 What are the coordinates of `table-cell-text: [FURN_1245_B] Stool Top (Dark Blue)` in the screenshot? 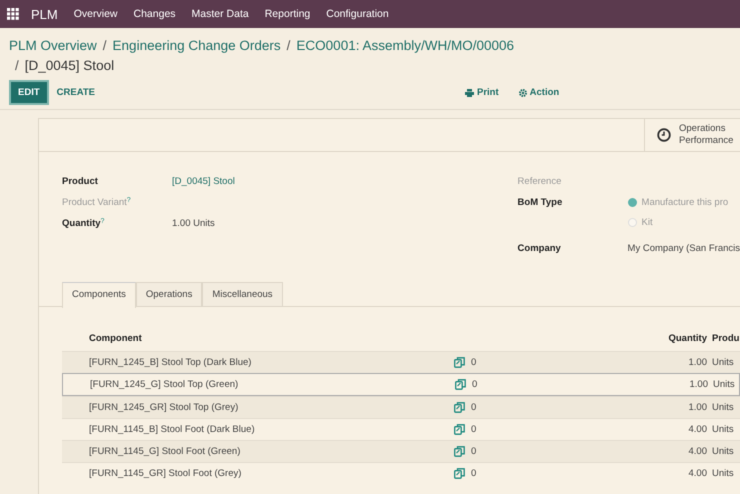 It's located at (170, 362).